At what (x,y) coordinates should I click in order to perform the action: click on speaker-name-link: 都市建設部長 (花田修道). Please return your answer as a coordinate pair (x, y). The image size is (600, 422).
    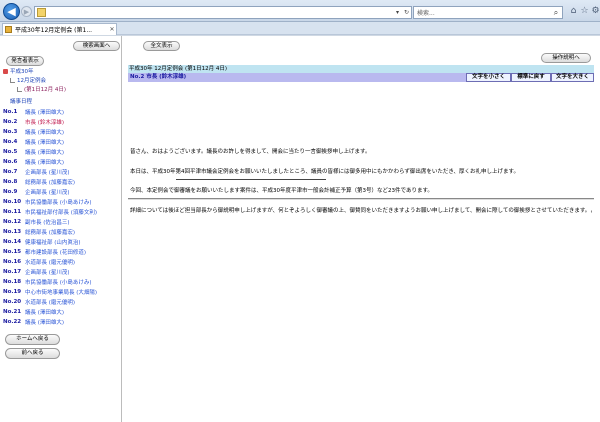
    Looking at the image, I should click on (55, 252).